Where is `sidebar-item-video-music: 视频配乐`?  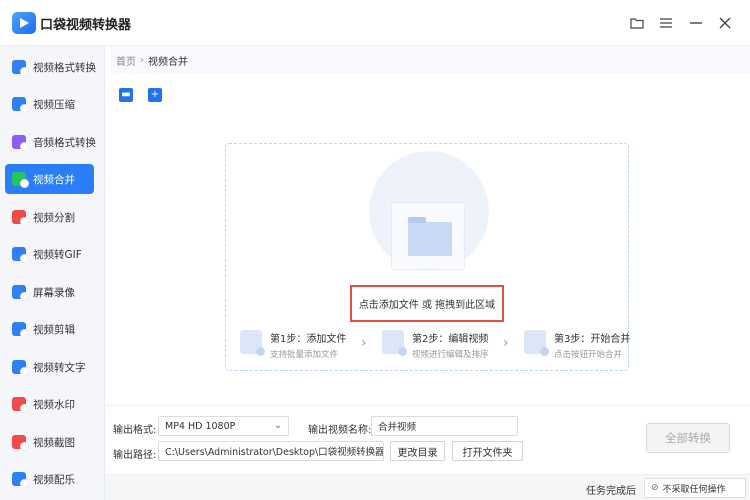
sidebar-item-video-music: 视频配乐 is located at coordinates (49, 479).